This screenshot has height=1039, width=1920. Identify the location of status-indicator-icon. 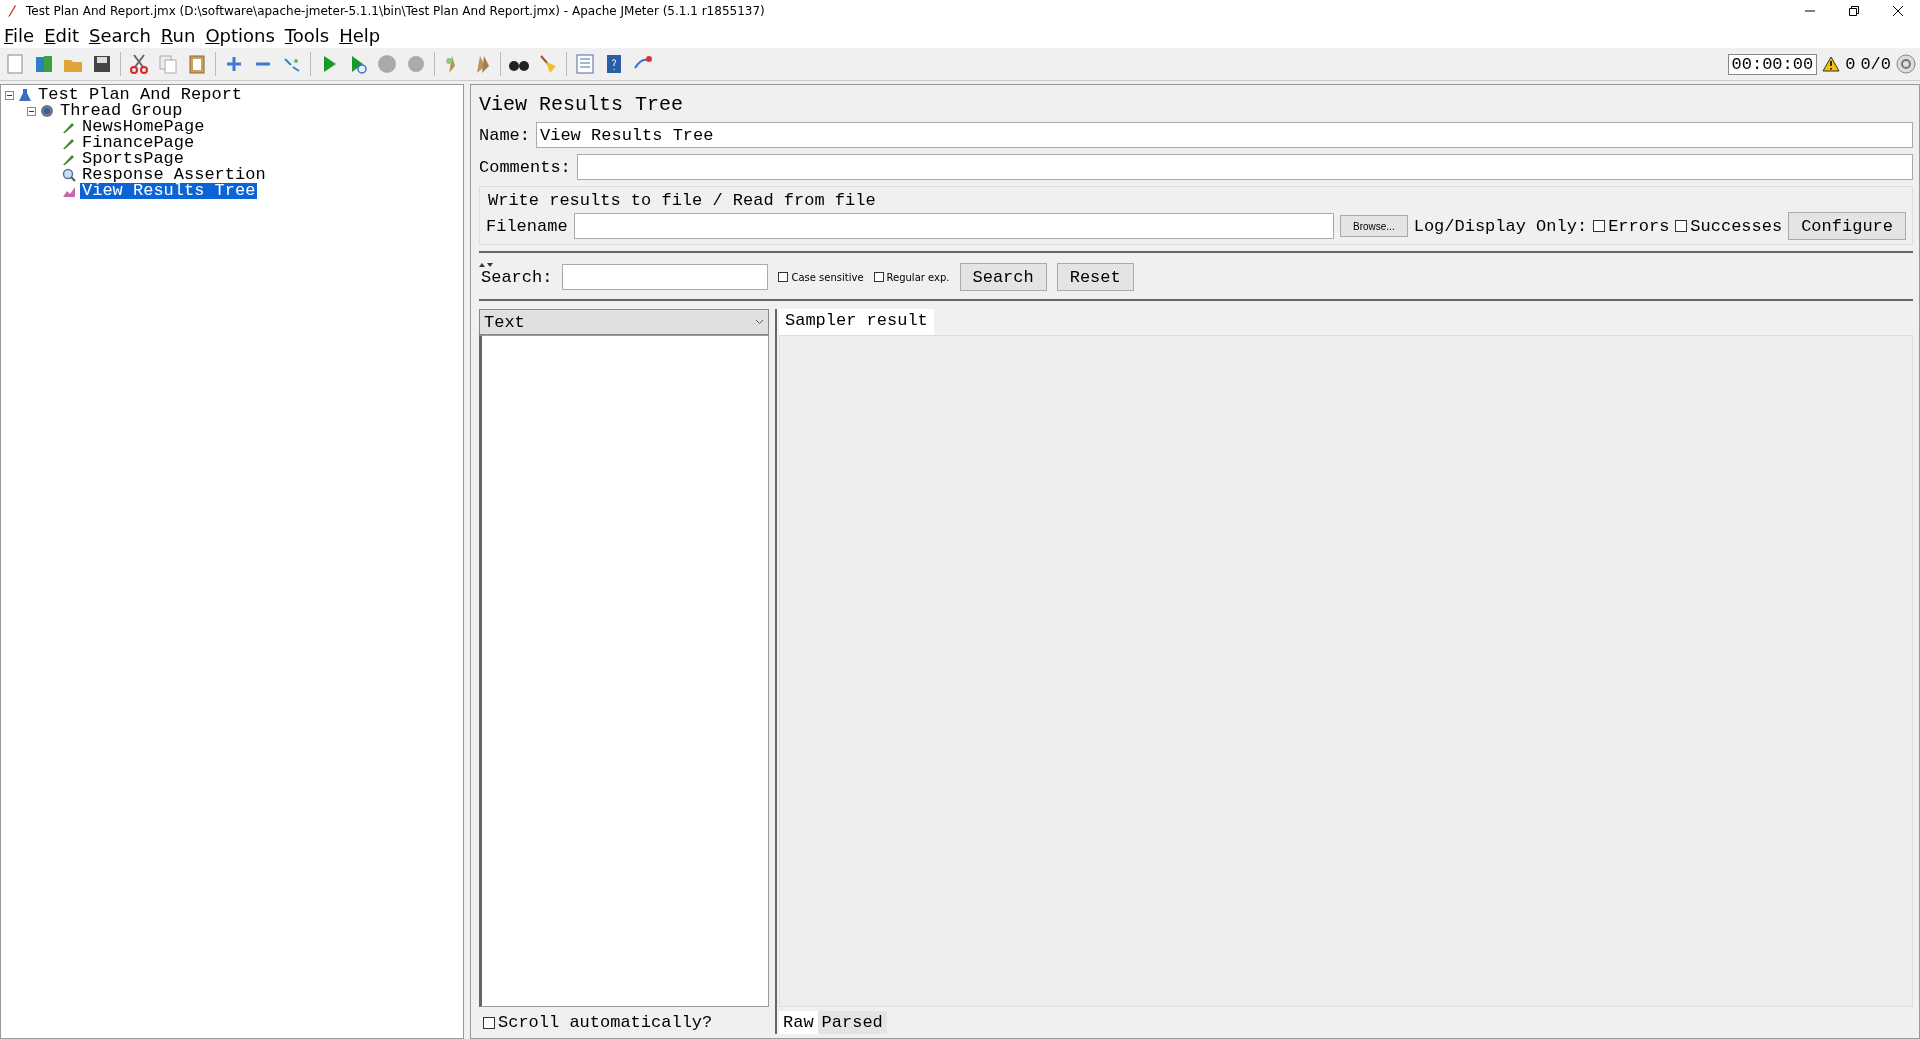
(1906, 64).